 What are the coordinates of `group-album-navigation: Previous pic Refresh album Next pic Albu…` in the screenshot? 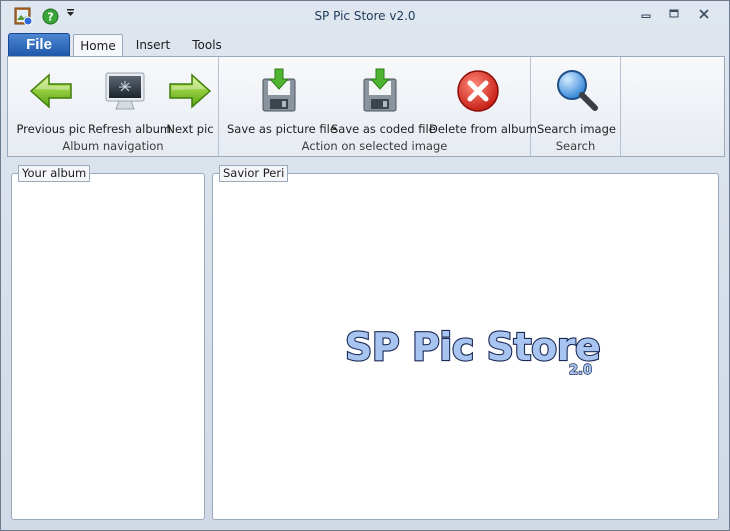 It's located at (113, 106).